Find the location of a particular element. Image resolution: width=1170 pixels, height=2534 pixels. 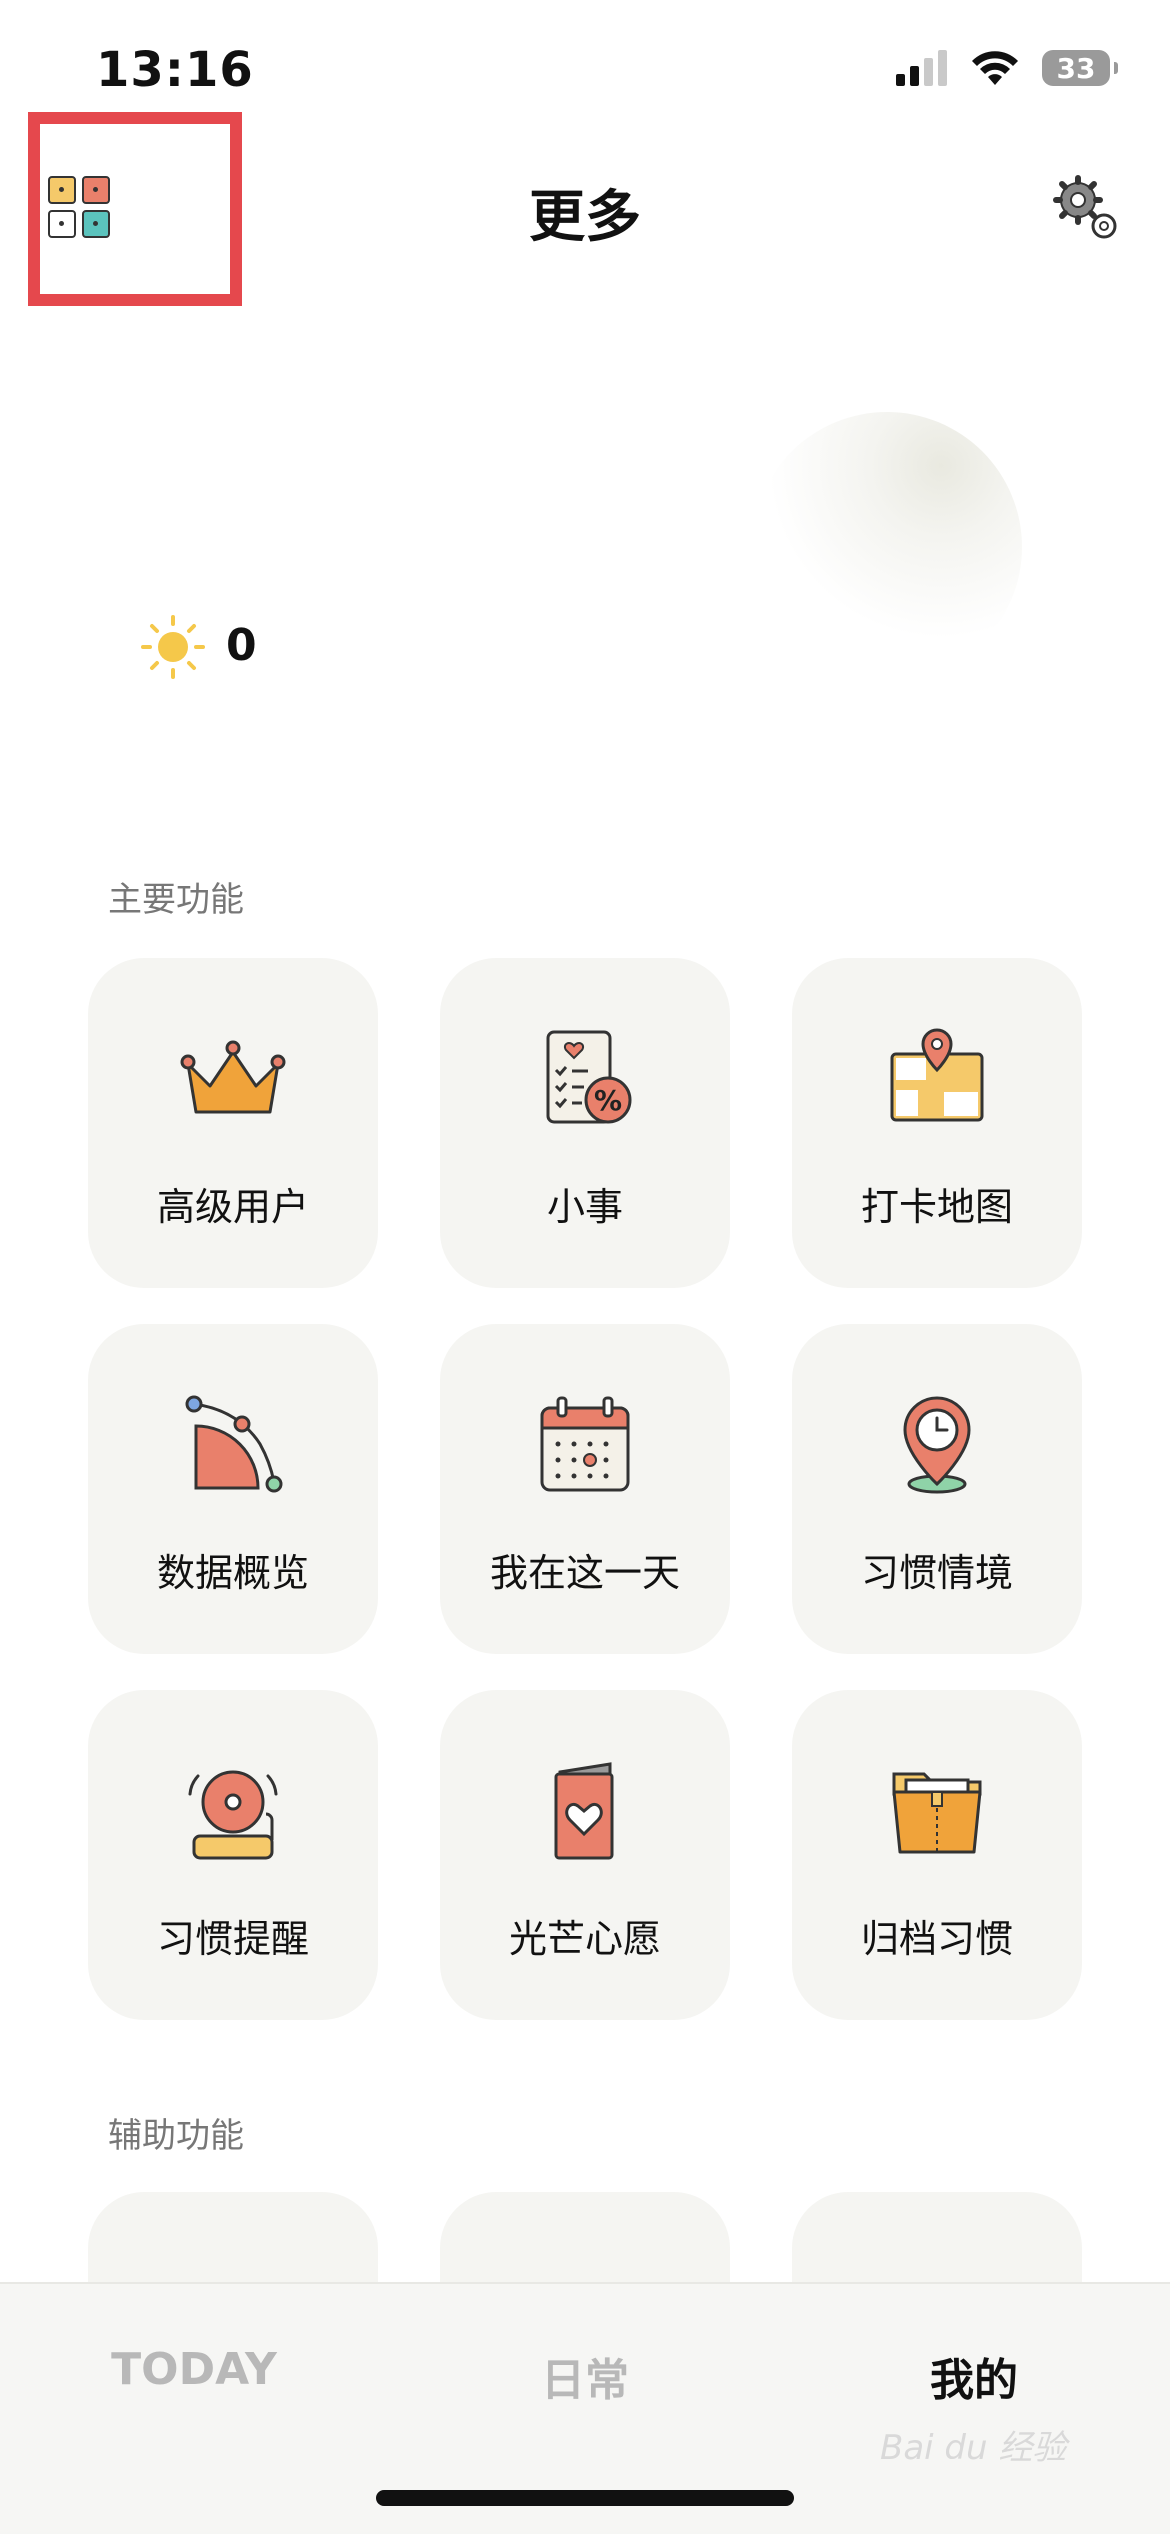

location-clock-icon is located at coordinates (937, 1445).